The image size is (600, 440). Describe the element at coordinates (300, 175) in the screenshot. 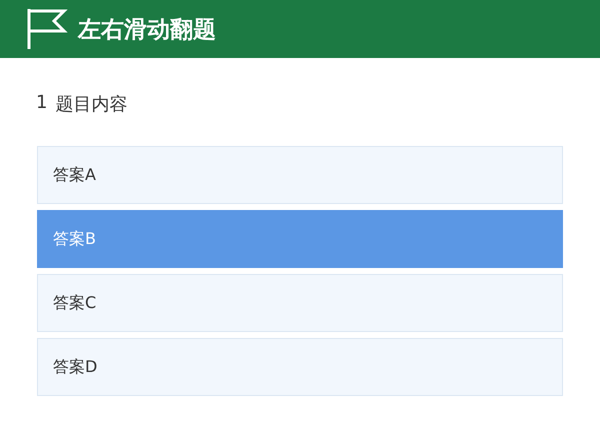

I see `answer-option: 答案A` at that location.